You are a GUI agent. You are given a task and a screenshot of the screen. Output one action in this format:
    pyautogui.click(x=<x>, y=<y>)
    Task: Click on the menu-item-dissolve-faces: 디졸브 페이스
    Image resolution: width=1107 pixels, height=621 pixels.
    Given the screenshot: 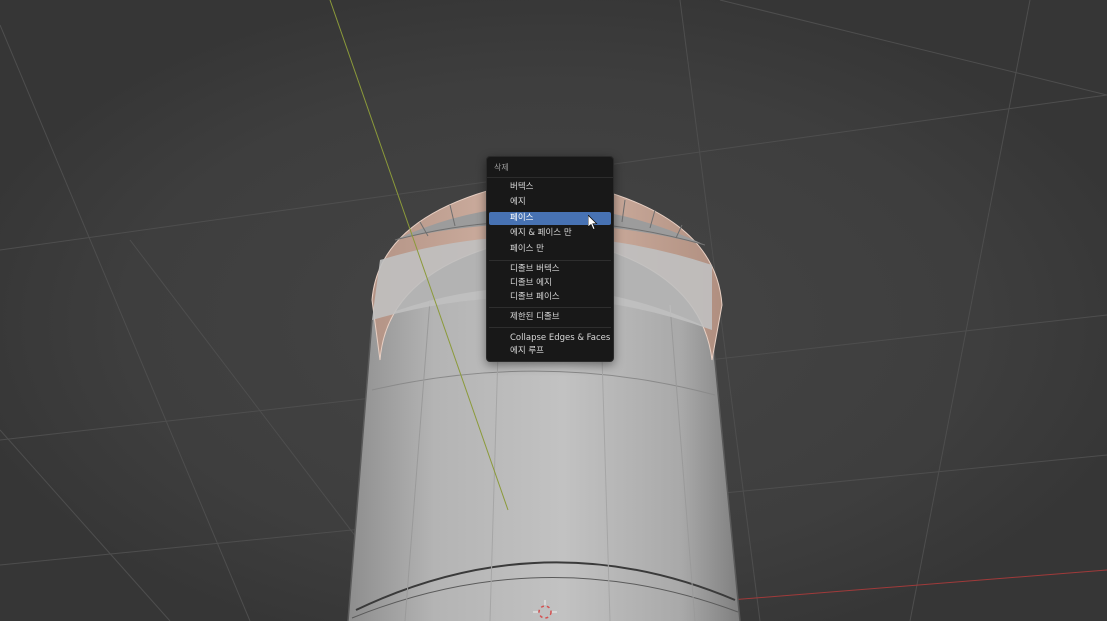 What is the action you would take?
    pyautogui.click(x=550, y=297)
    